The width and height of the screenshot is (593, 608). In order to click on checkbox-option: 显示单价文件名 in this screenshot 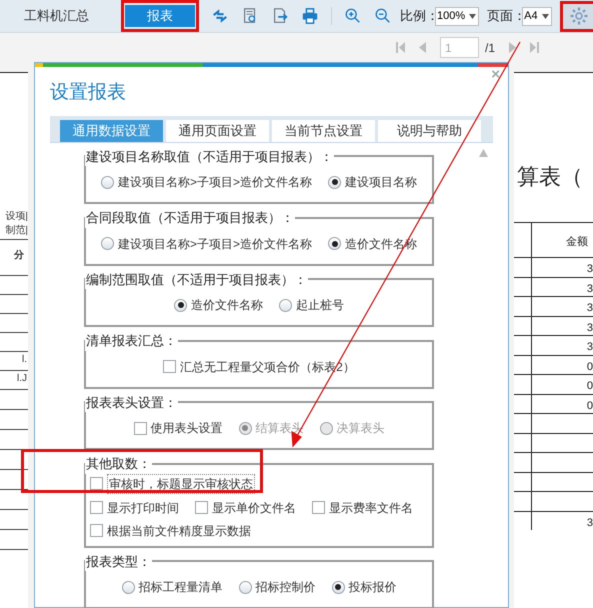, I will do `click(245, 507)`.